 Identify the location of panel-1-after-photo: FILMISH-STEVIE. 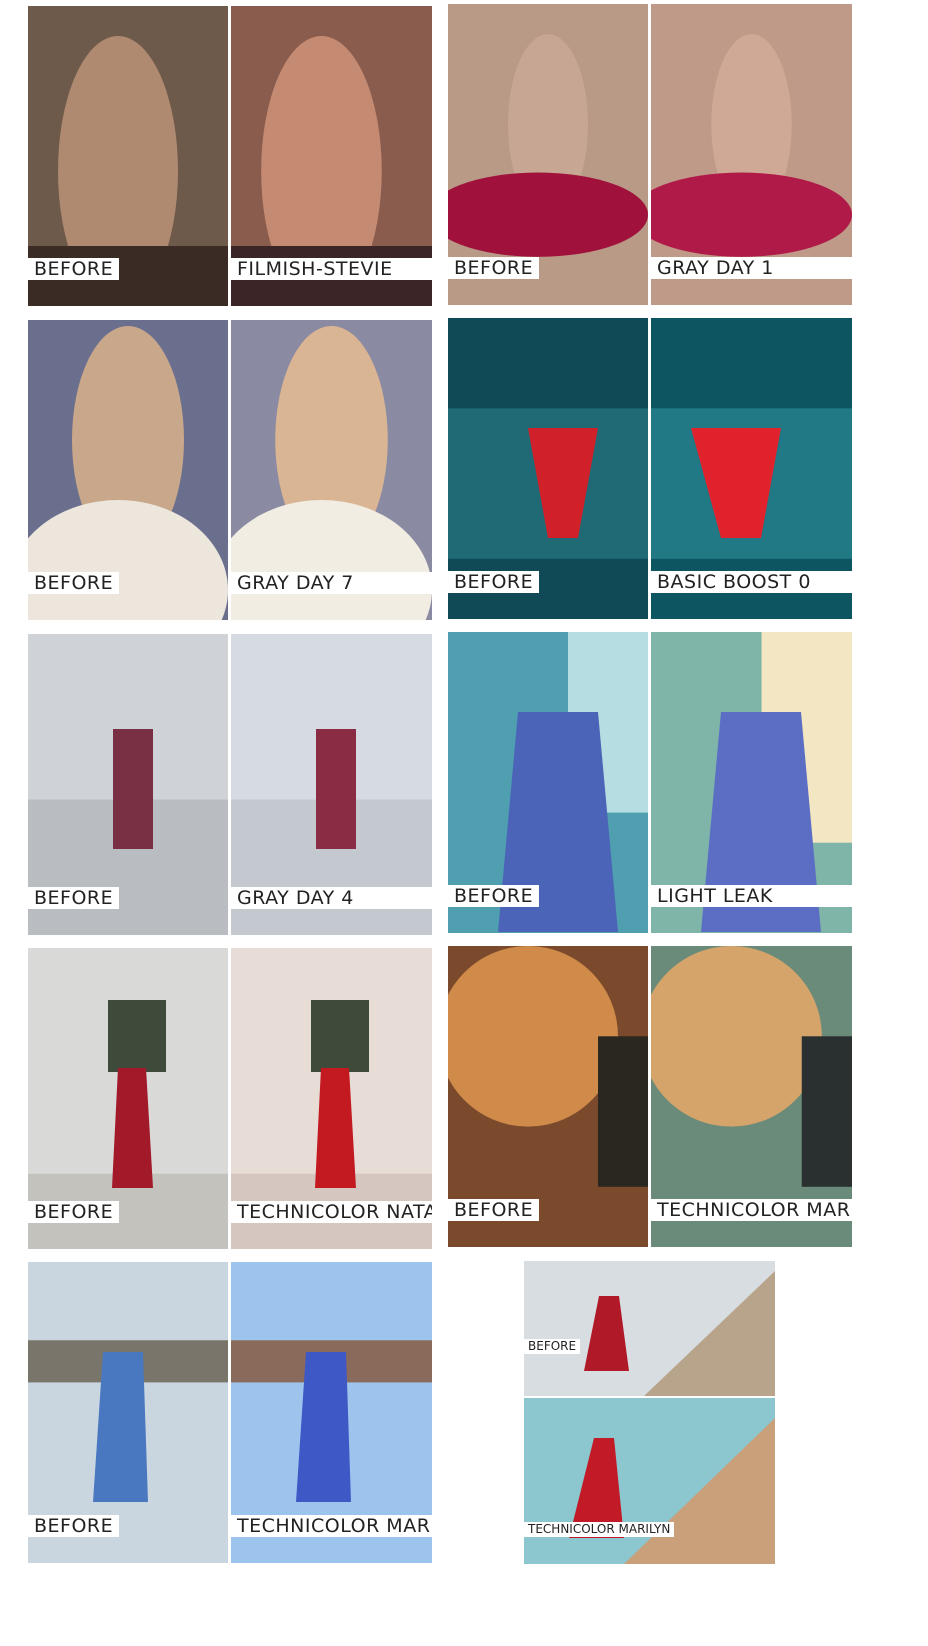
(331, 156).